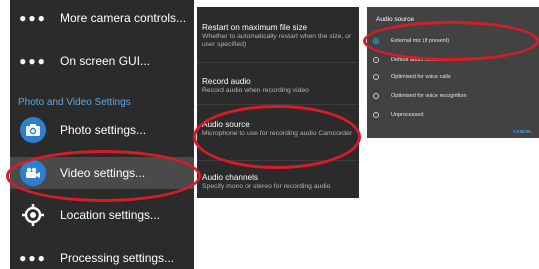 This screenshot has width=539, height=269. I want to click on highlight-ellipse-audio-source, so click(277, 137).